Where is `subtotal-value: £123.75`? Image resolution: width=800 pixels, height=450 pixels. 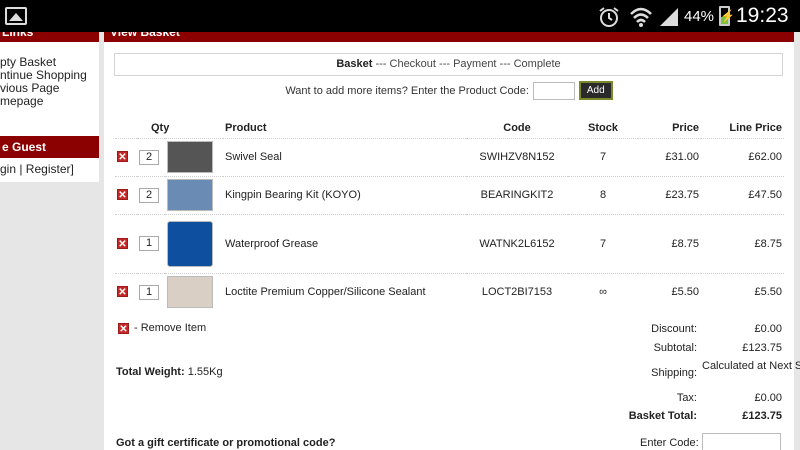
subtotal-value: £123.75 is located at coordinates (762, 348).